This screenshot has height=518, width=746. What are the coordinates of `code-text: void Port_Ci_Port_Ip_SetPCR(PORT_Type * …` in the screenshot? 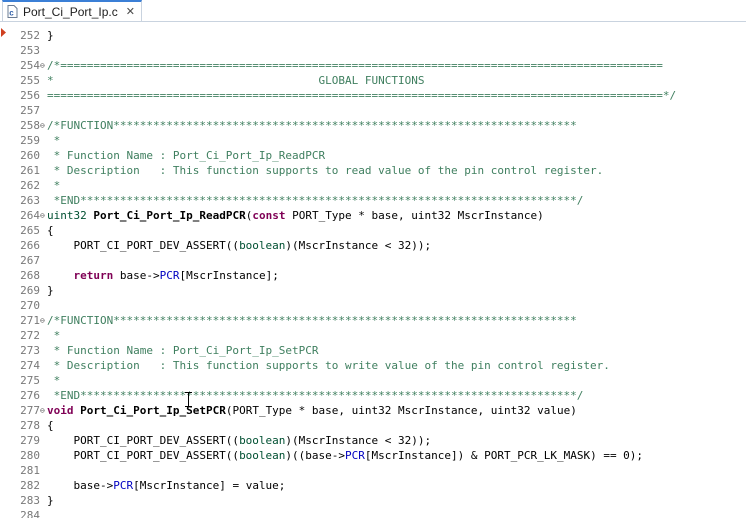 It's located at (312, 410).